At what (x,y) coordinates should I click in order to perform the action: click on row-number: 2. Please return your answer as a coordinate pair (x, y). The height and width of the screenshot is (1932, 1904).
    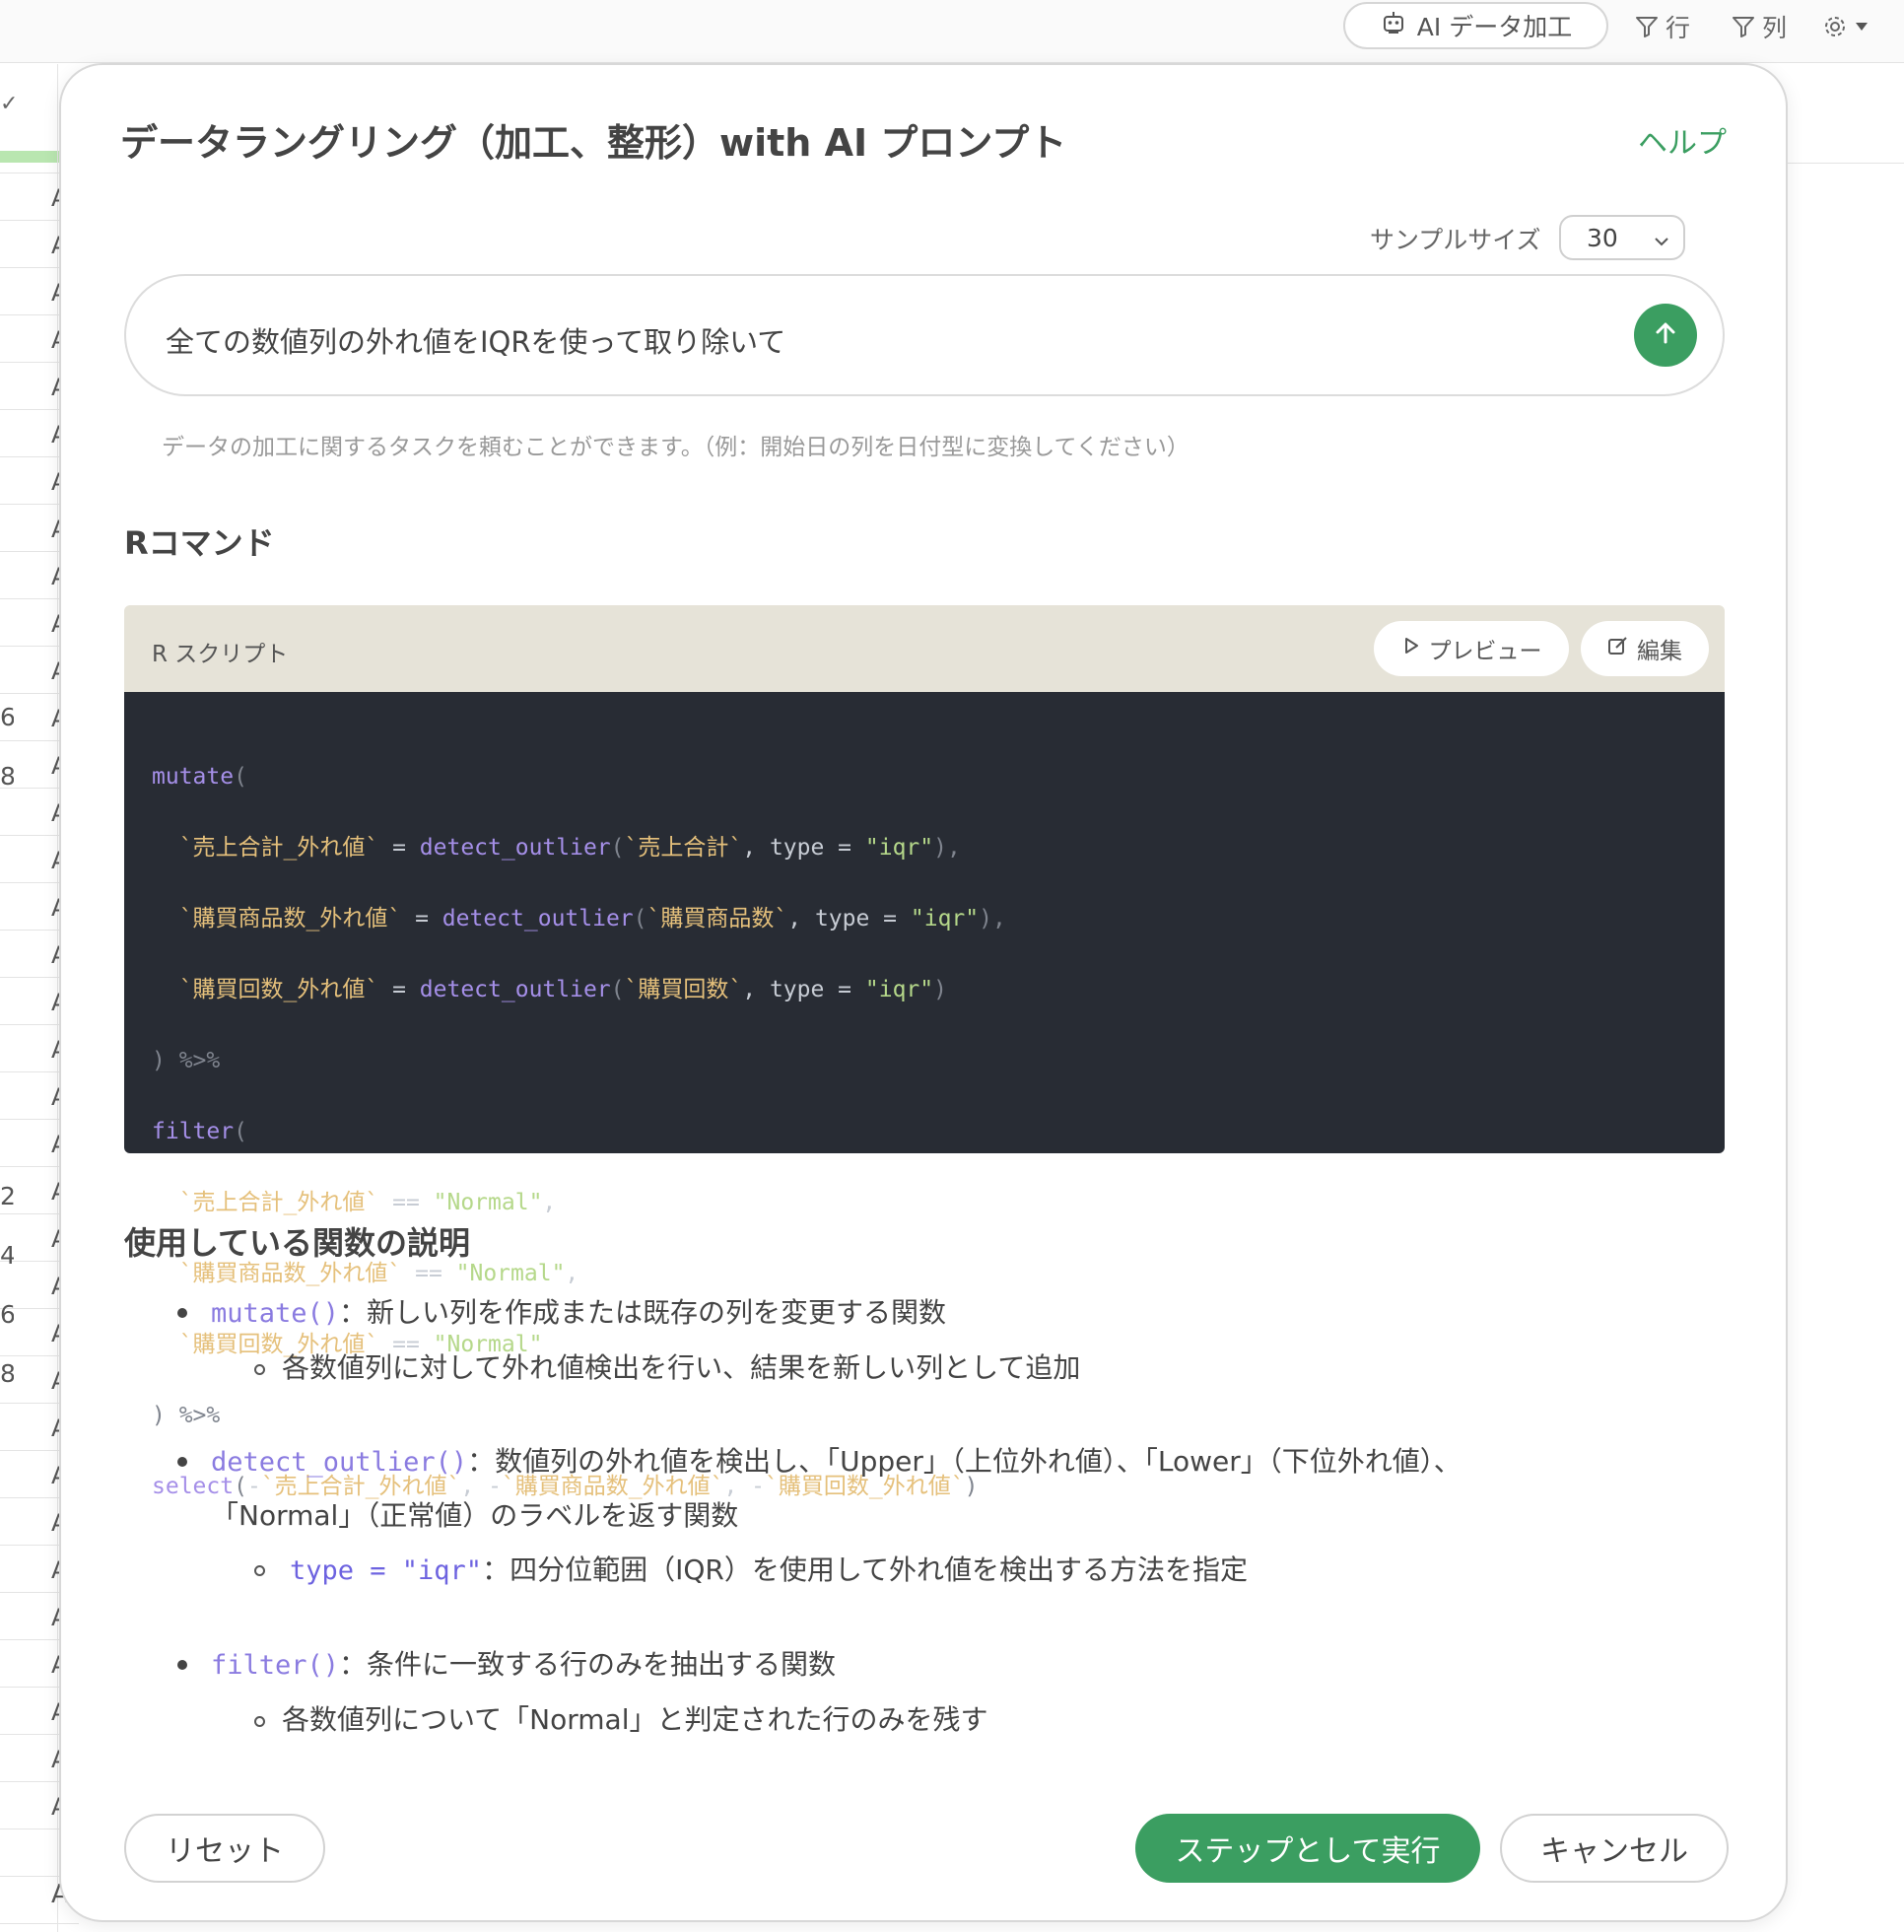
    Looking at the image, I should click on (7, 1196).